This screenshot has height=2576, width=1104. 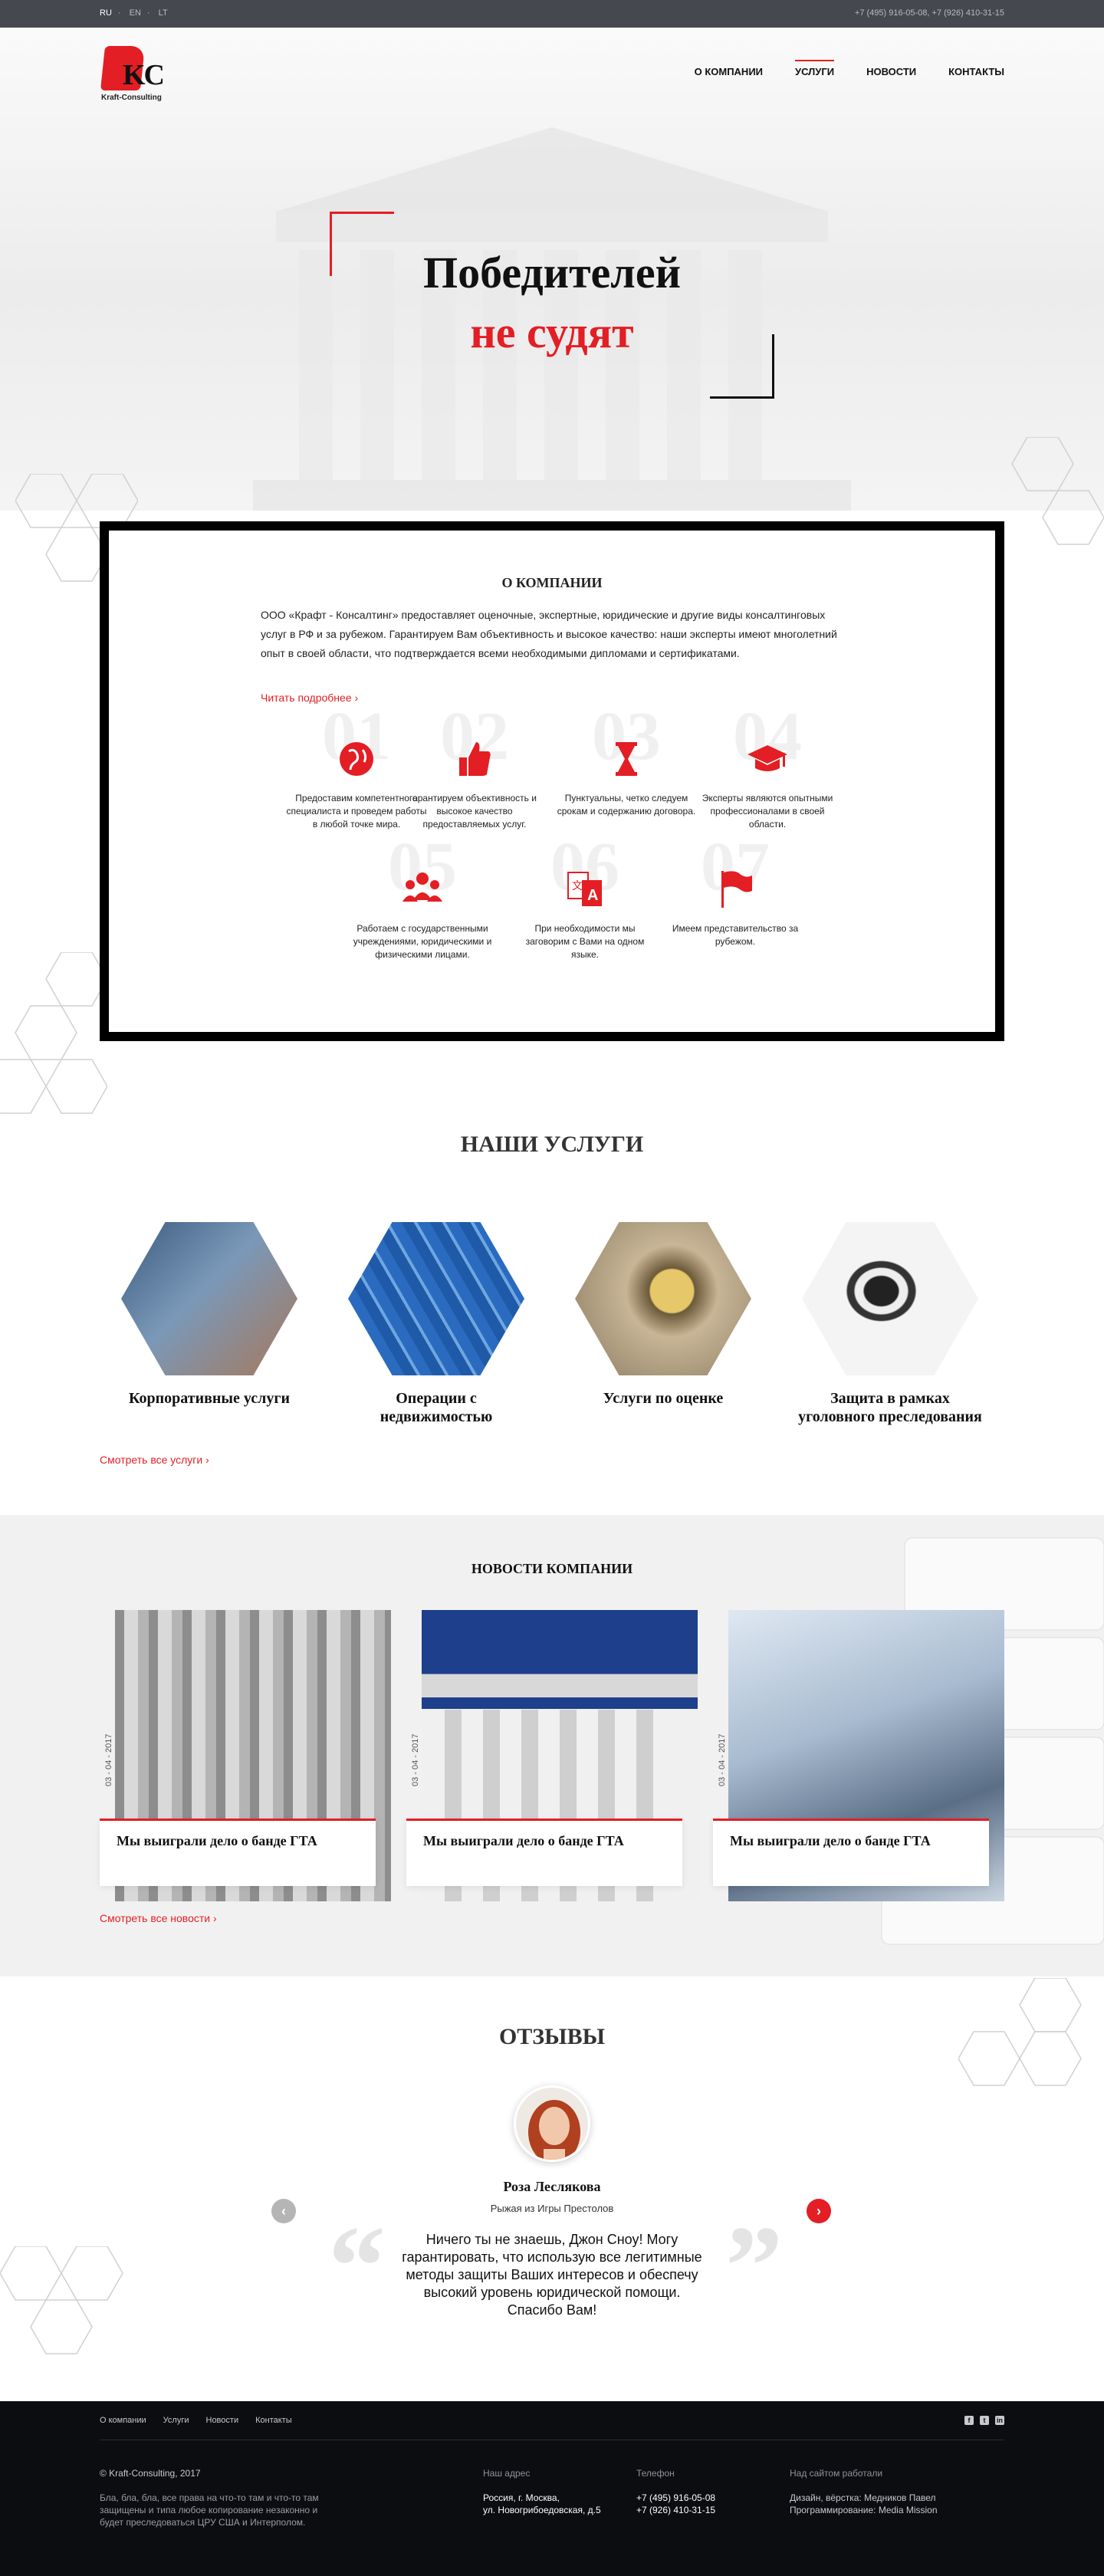 What do you see at coordinates (507, 2473) in the screenshot?
I see `address-label: Наш адрес` at bounding box center [507, 2473].